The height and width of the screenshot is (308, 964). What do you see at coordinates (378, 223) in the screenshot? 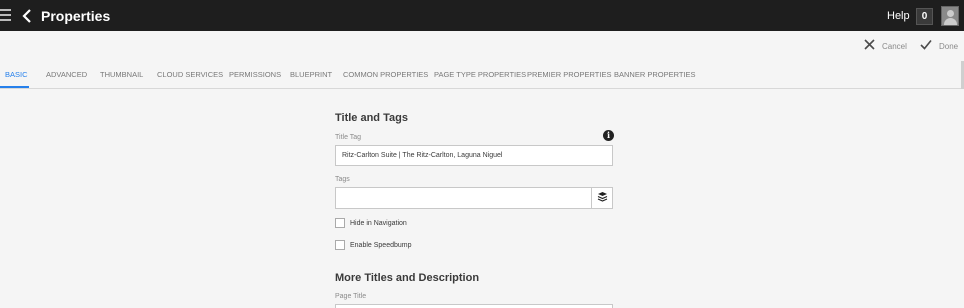
I see `hide-in-navigation-label: Hide in Navigation` at bounding box center [378, 223].